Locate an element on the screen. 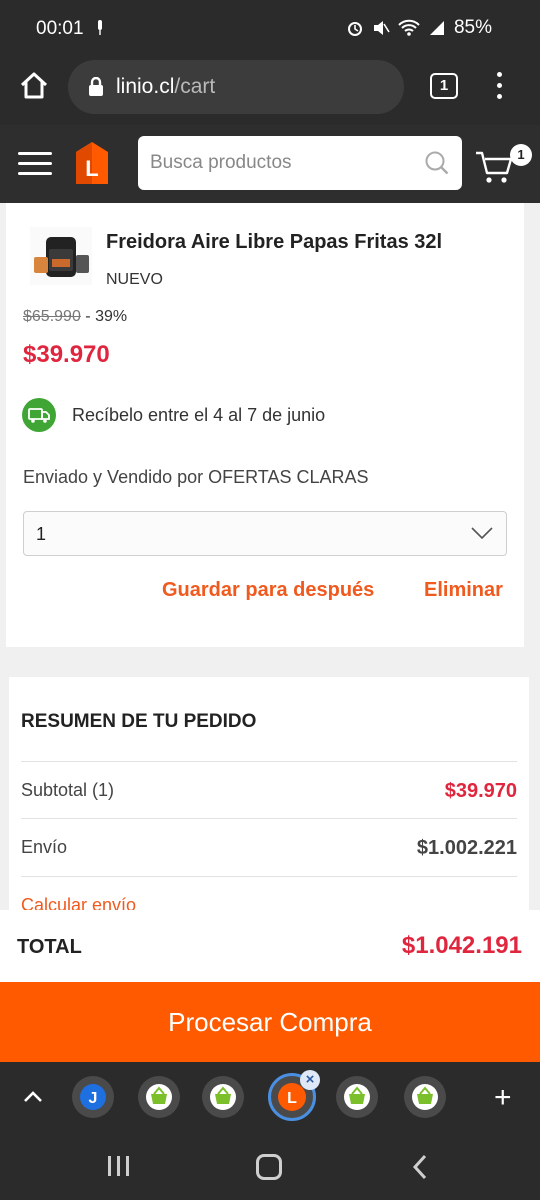  system-home-icon is located at coordinates (269, 1167).